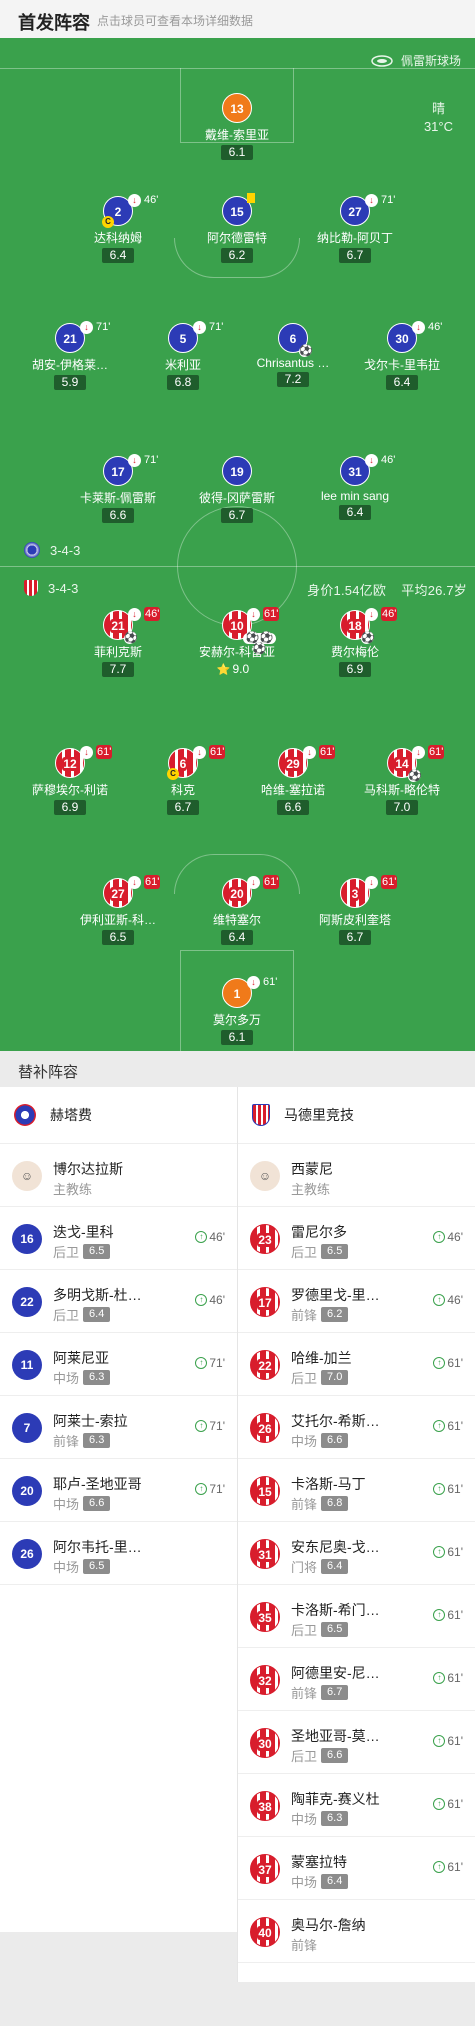 The height and width of the screenshot is (2026, 475). I want to click on sub-off-badge: ↓ 46', so click(143, 200).